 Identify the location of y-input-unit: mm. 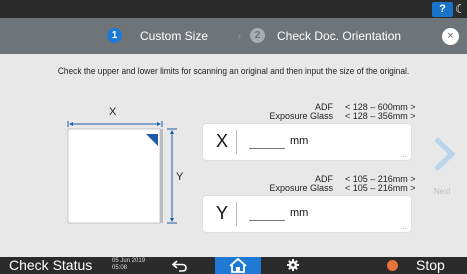
(299, 213).